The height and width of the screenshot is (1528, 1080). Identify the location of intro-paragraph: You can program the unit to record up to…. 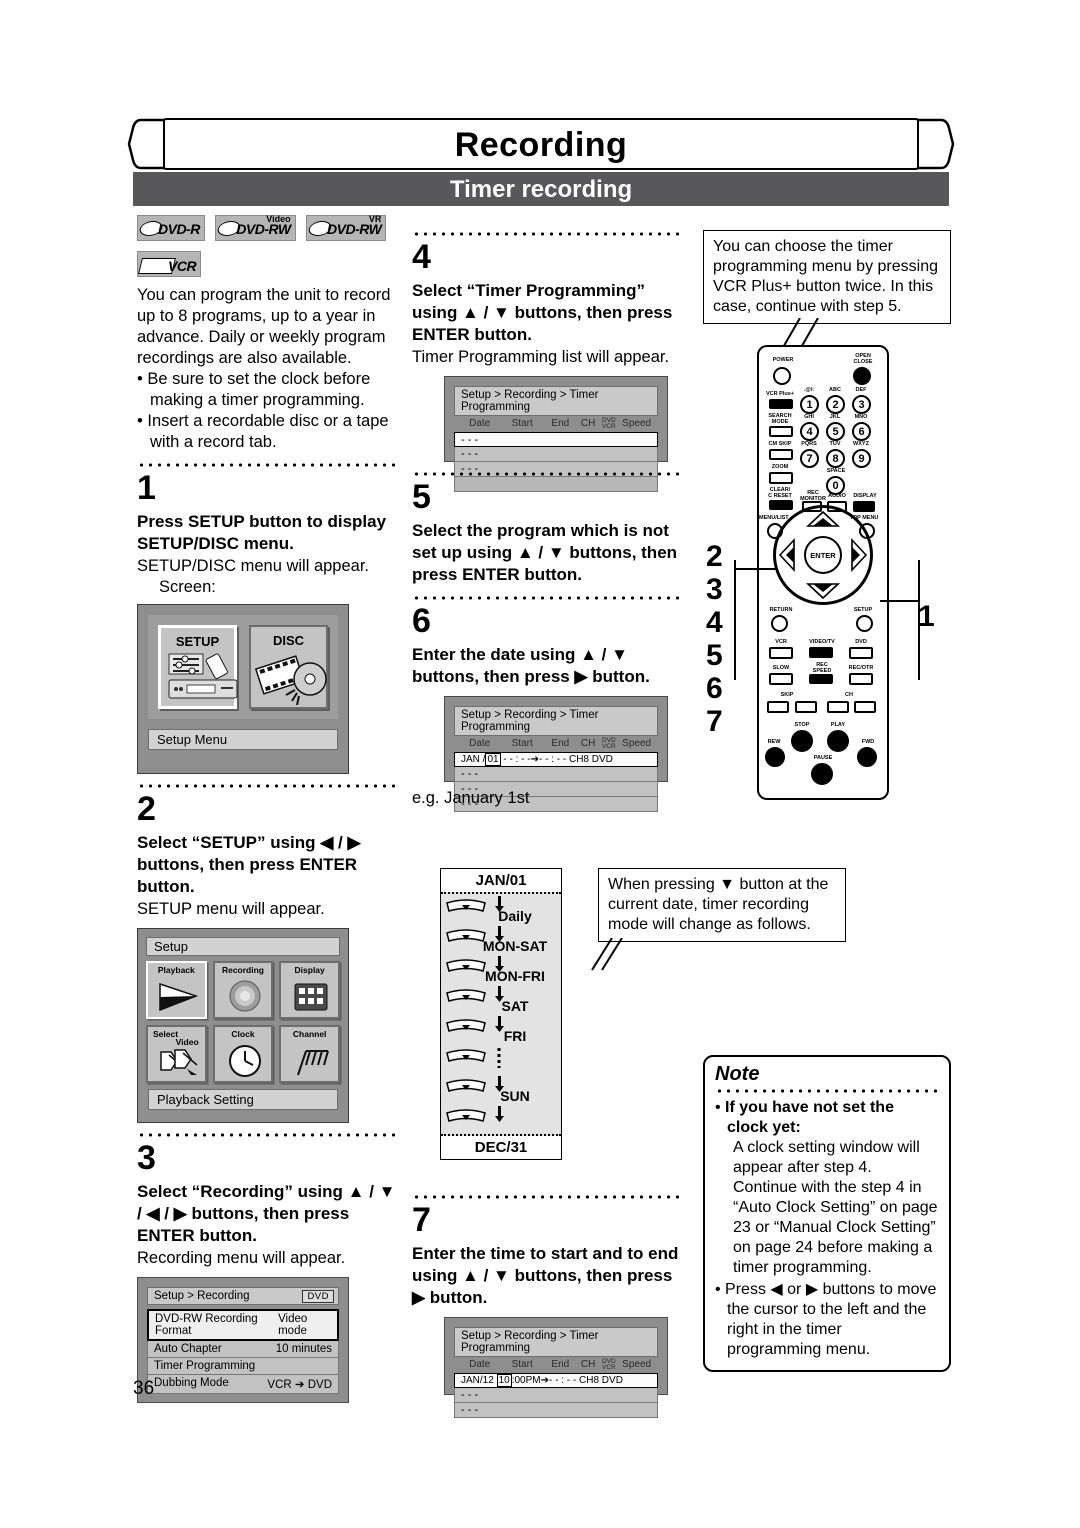
(264, 326).